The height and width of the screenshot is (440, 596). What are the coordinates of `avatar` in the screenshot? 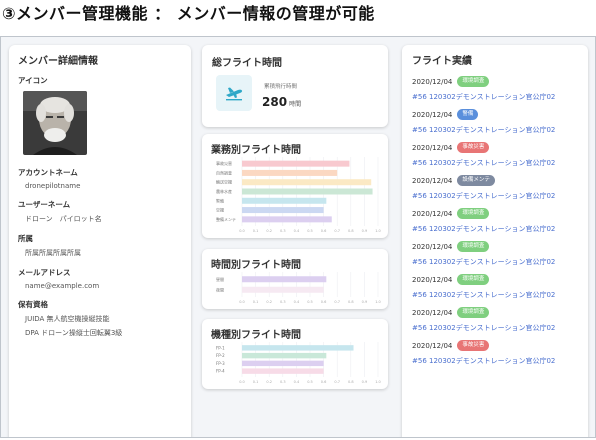 It's located at (55, 123).